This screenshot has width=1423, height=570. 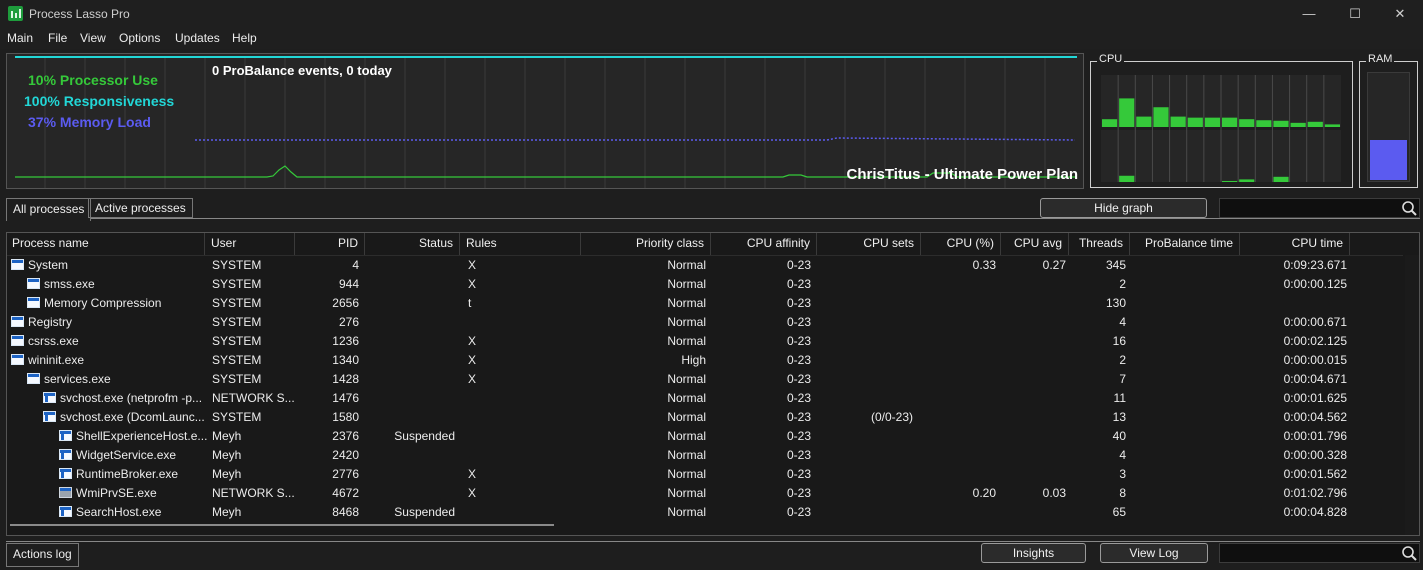 I want to click on table-row: smss.exe SYSTEM 944 X Normal 0-23 2 0:00:00.125, so click(x=705, y=284).